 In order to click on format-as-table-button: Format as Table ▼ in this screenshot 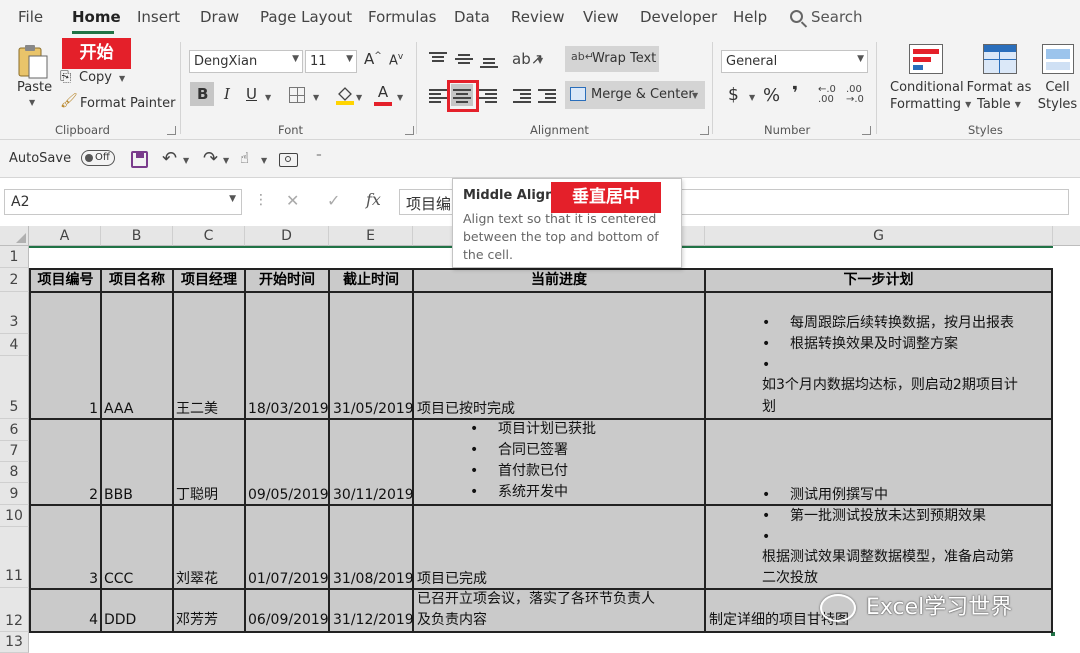, I will do `click(999, 96)`.